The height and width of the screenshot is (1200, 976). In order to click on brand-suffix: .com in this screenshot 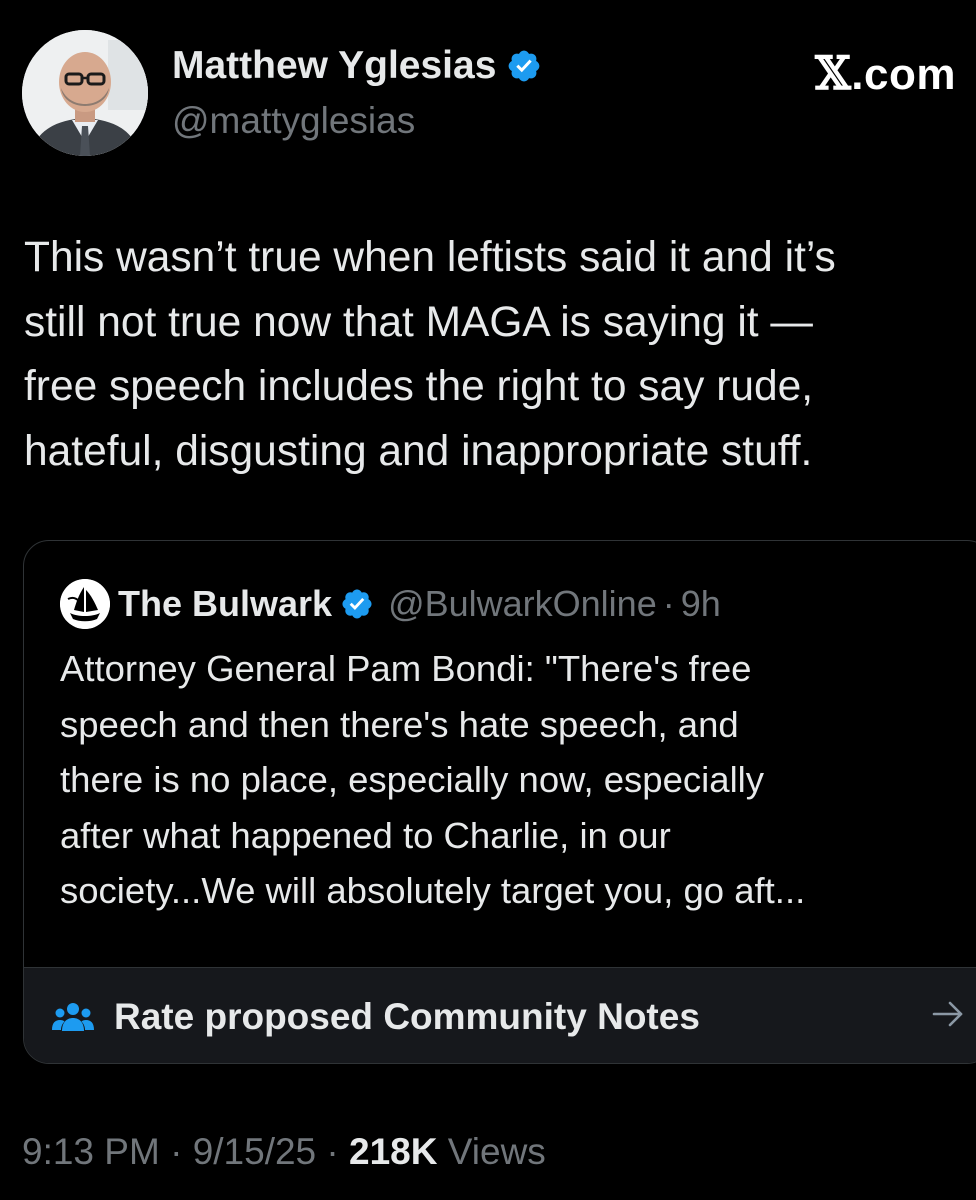, I will do `click(903, 74)`.